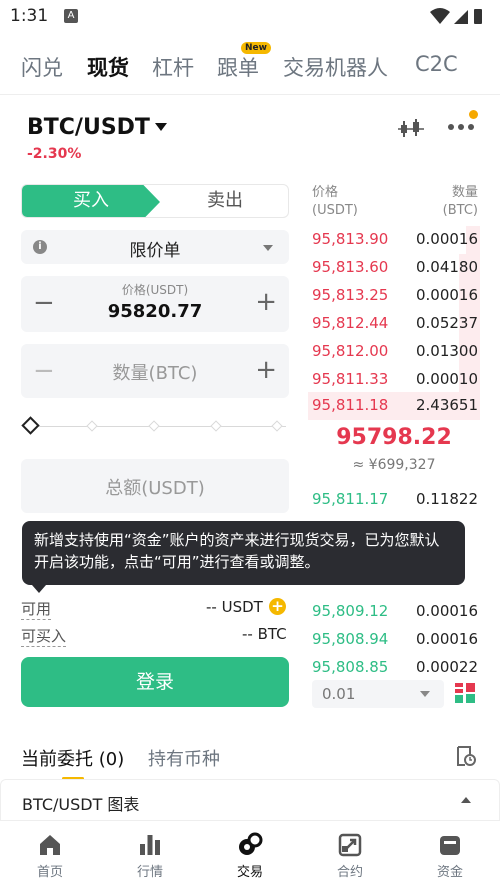 This screenshot has height=890, width=500. Describe the element at coordinates (461, 17) in the screenshot. I see `signal-icon` at that location.